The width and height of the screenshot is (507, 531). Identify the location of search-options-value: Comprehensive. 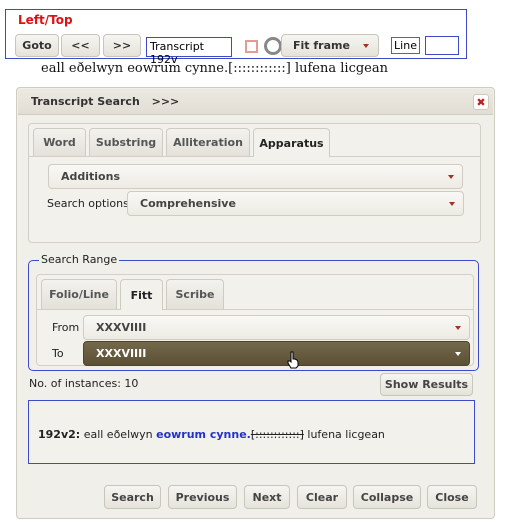
(188, 203).